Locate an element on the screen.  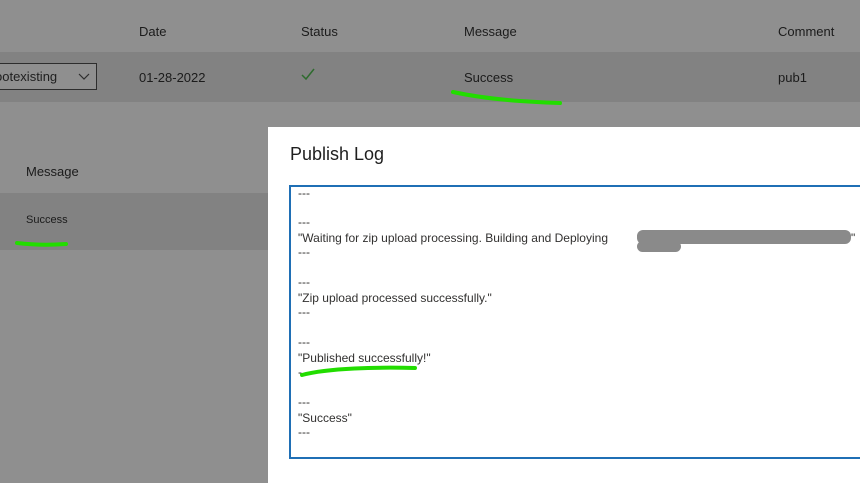
header-comment: Comment is located at coordinates (806, 31).